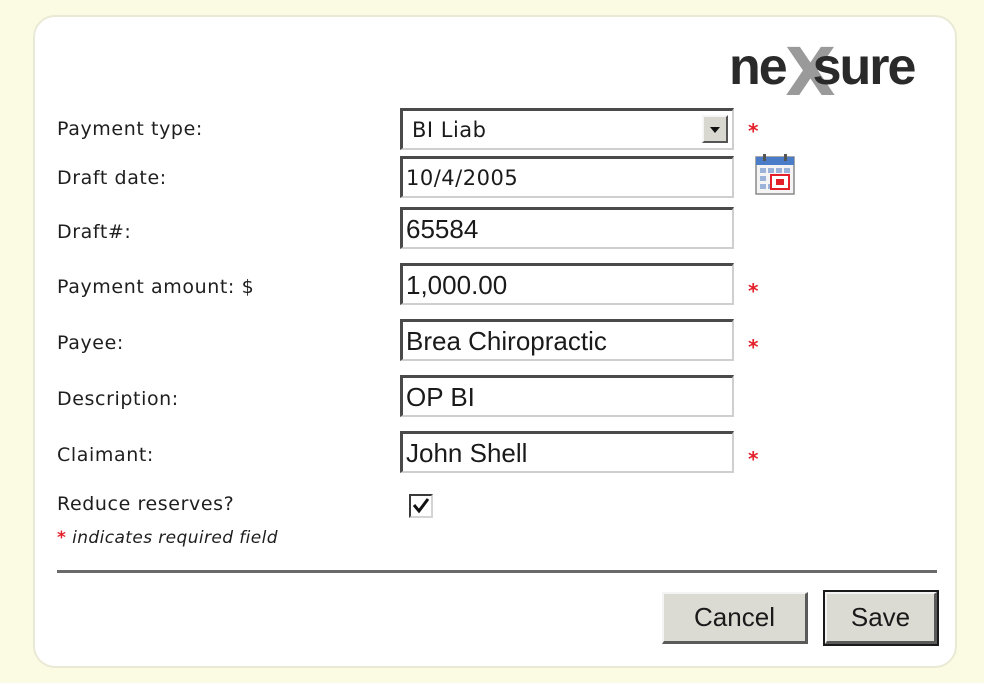 This screenshot has width=984, height=683. I want to click on payment-type-select: BI Liab, so click(567, 129).